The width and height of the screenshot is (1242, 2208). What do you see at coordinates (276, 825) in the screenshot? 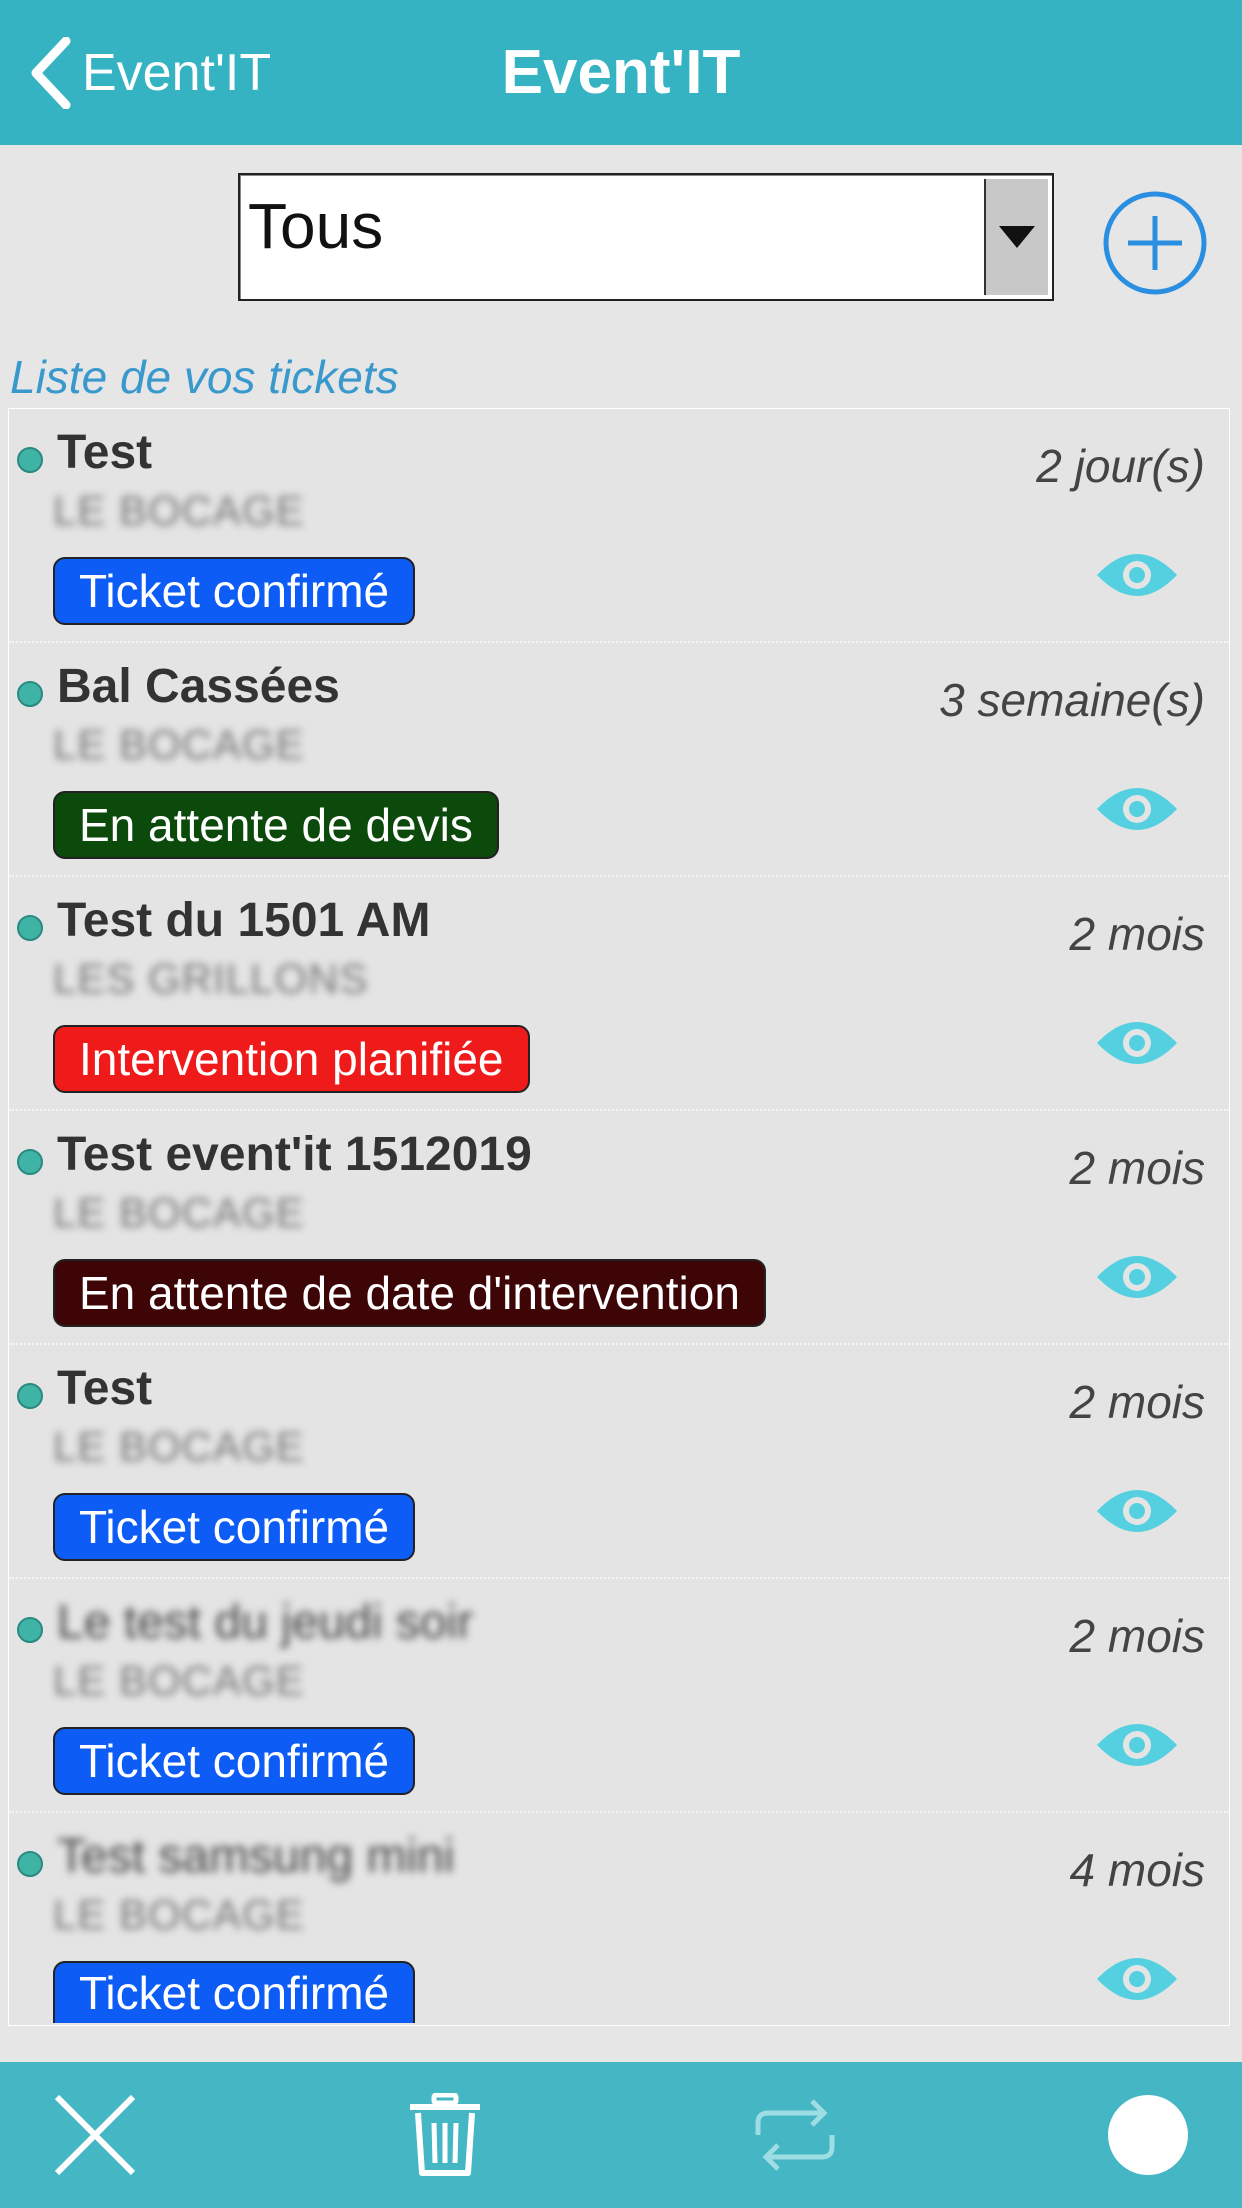
I see `status-badge: En attente de devis` at bounding box center [276, 825].